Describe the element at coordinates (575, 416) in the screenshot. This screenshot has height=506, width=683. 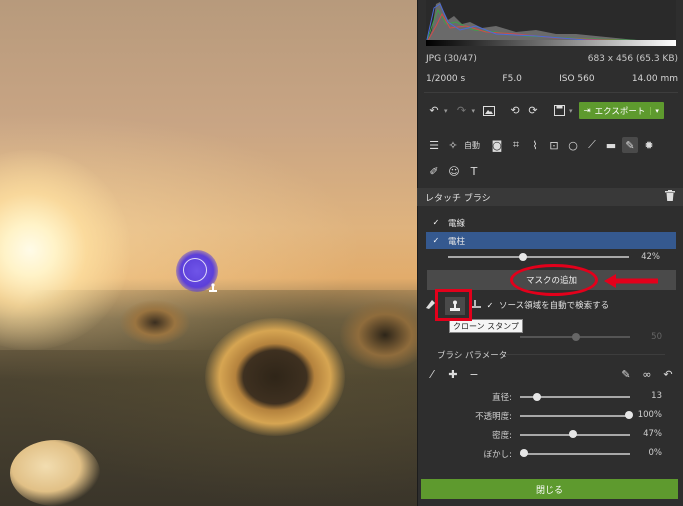
I see `opacity-slider` at that location.